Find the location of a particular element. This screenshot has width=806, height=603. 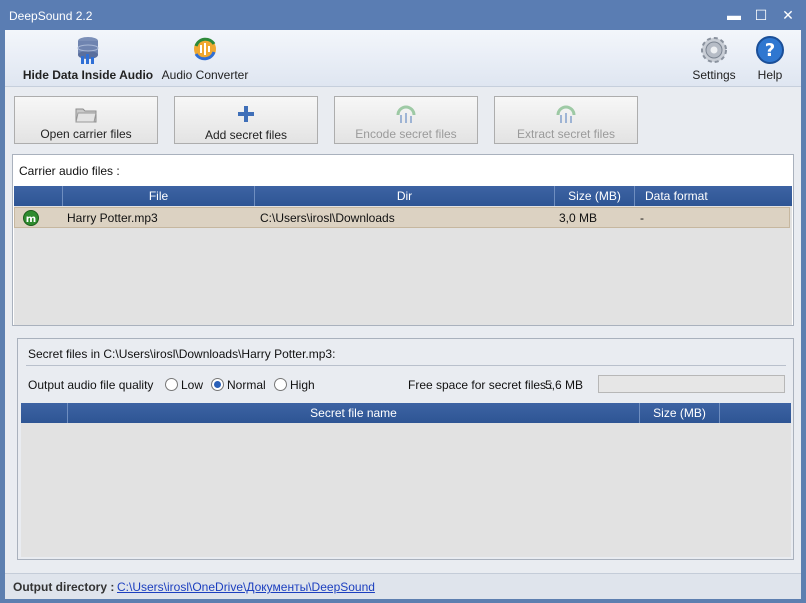

window-title: DeepSound 2.2 is located at coordinates (51, 16).